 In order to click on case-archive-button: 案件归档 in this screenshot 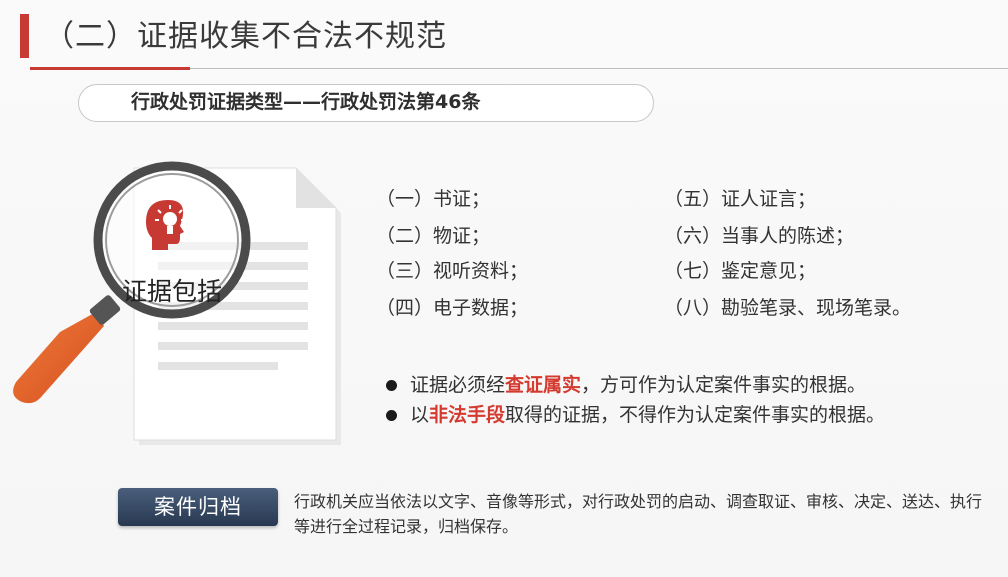, I will do `click(198, 507)`.